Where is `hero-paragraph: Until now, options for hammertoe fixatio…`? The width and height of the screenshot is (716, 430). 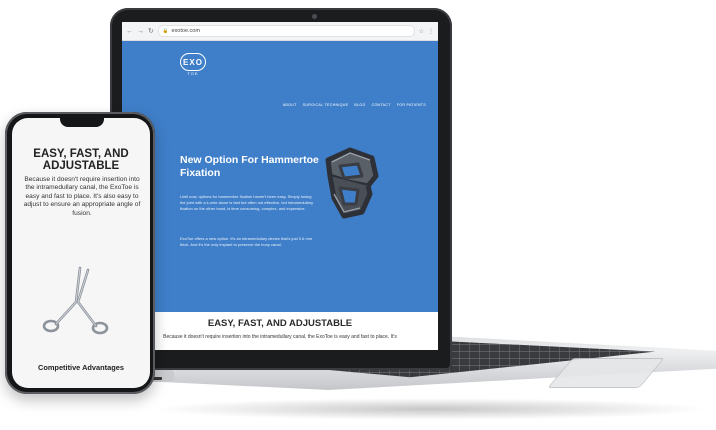 hero-paragraph: Until now, options for hammertoe fixatio… is located at coordinates (247, 202).